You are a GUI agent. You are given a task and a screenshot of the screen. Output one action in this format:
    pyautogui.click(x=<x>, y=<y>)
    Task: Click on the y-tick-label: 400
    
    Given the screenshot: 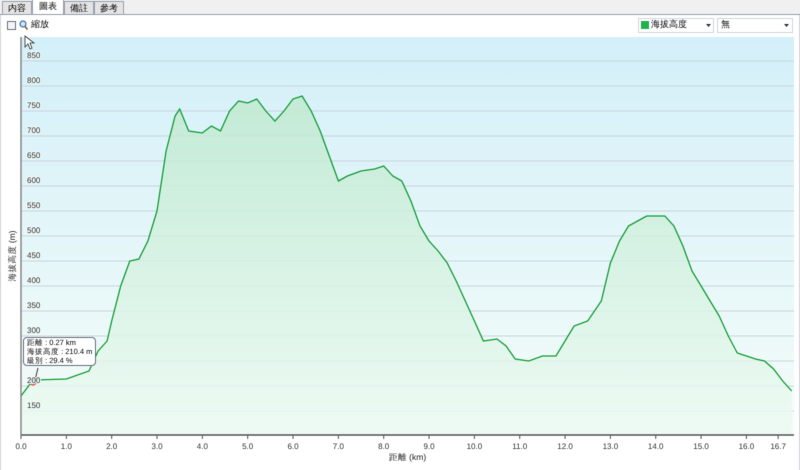 What is the action you would take?
    pyautogui.click(x=33, y=280)
    